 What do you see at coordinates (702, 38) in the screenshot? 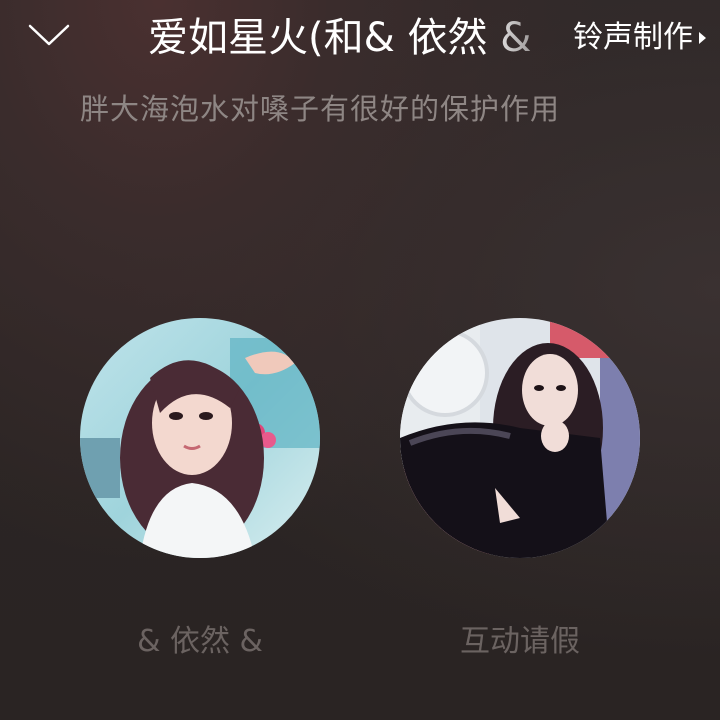
I see `arrow-right-icon` at bounding box center [702, 38].